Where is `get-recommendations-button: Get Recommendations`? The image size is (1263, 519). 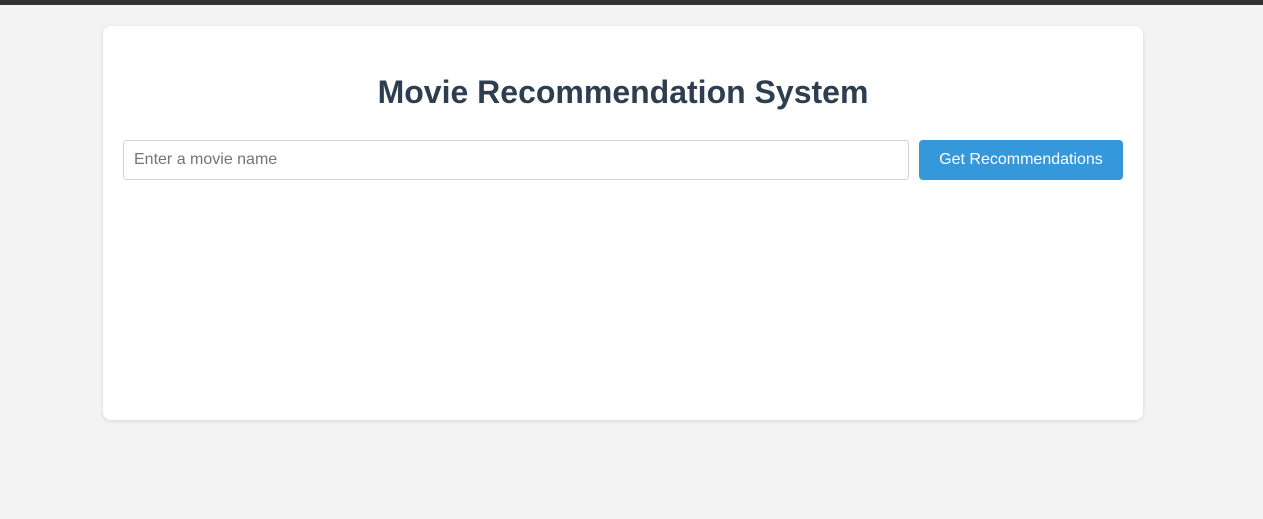
get-recommendations-button: Get Recommendations is located at coordinates (1021, 160).